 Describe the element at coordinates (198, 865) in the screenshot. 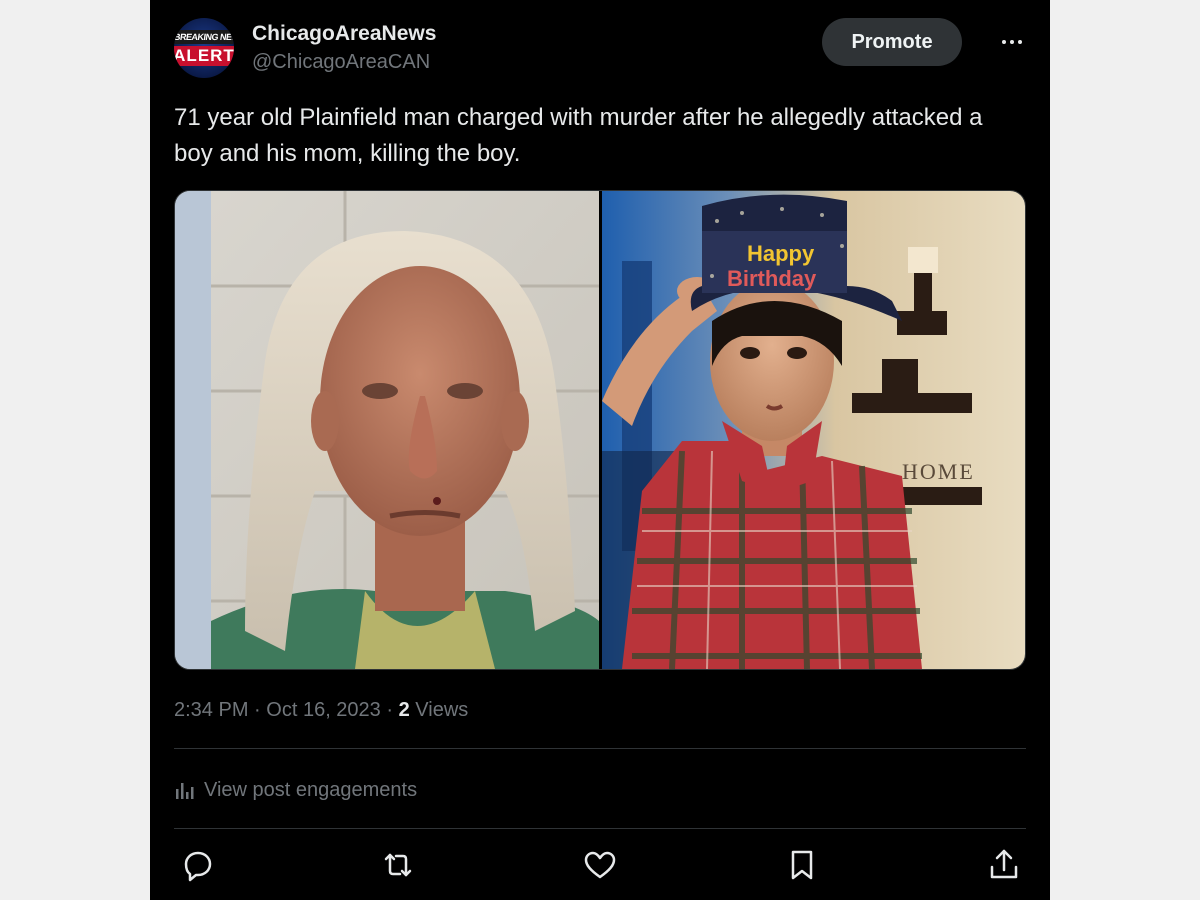

I see `reply-icon` at that location.